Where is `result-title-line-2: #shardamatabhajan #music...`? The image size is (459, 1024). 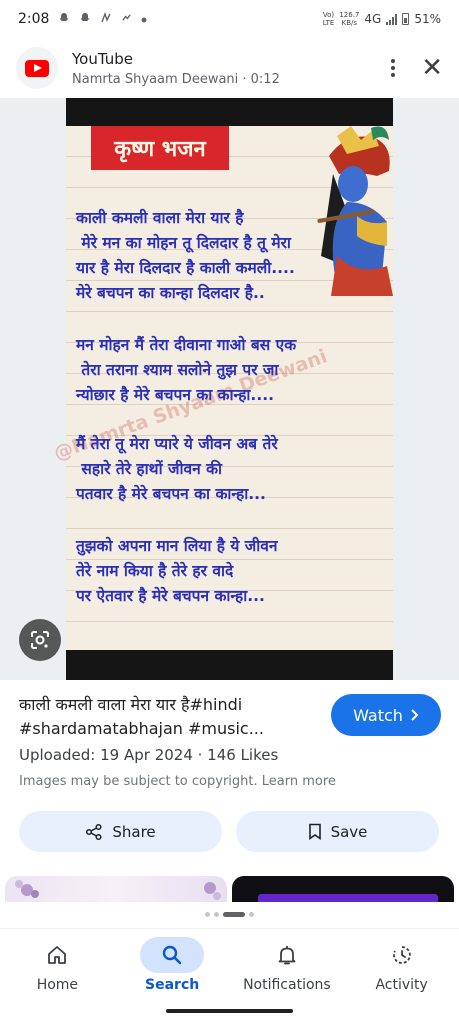
result-title-line-2: #shardamatabhajan #music... is located at coordinates (141, 728).